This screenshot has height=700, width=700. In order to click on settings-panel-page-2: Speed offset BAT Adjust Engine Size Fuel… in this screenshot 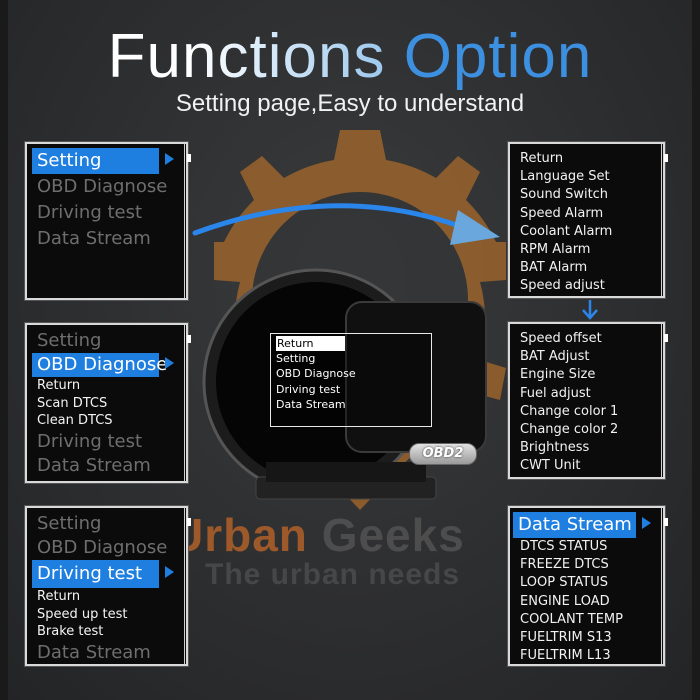, I will do `click(587, 400)`.